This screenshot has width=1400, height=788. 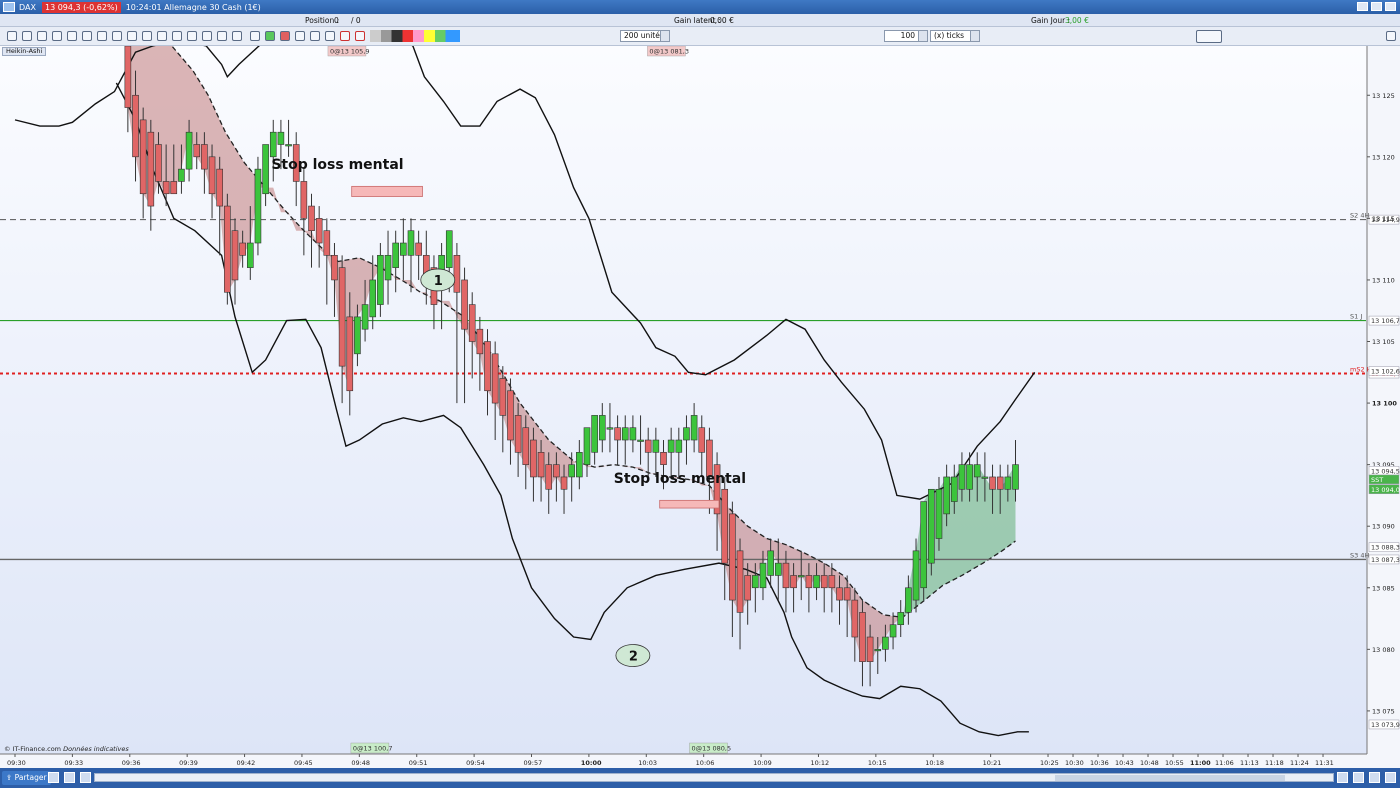 I want to click on arrow-right-icon, so click(x=255, y=36).